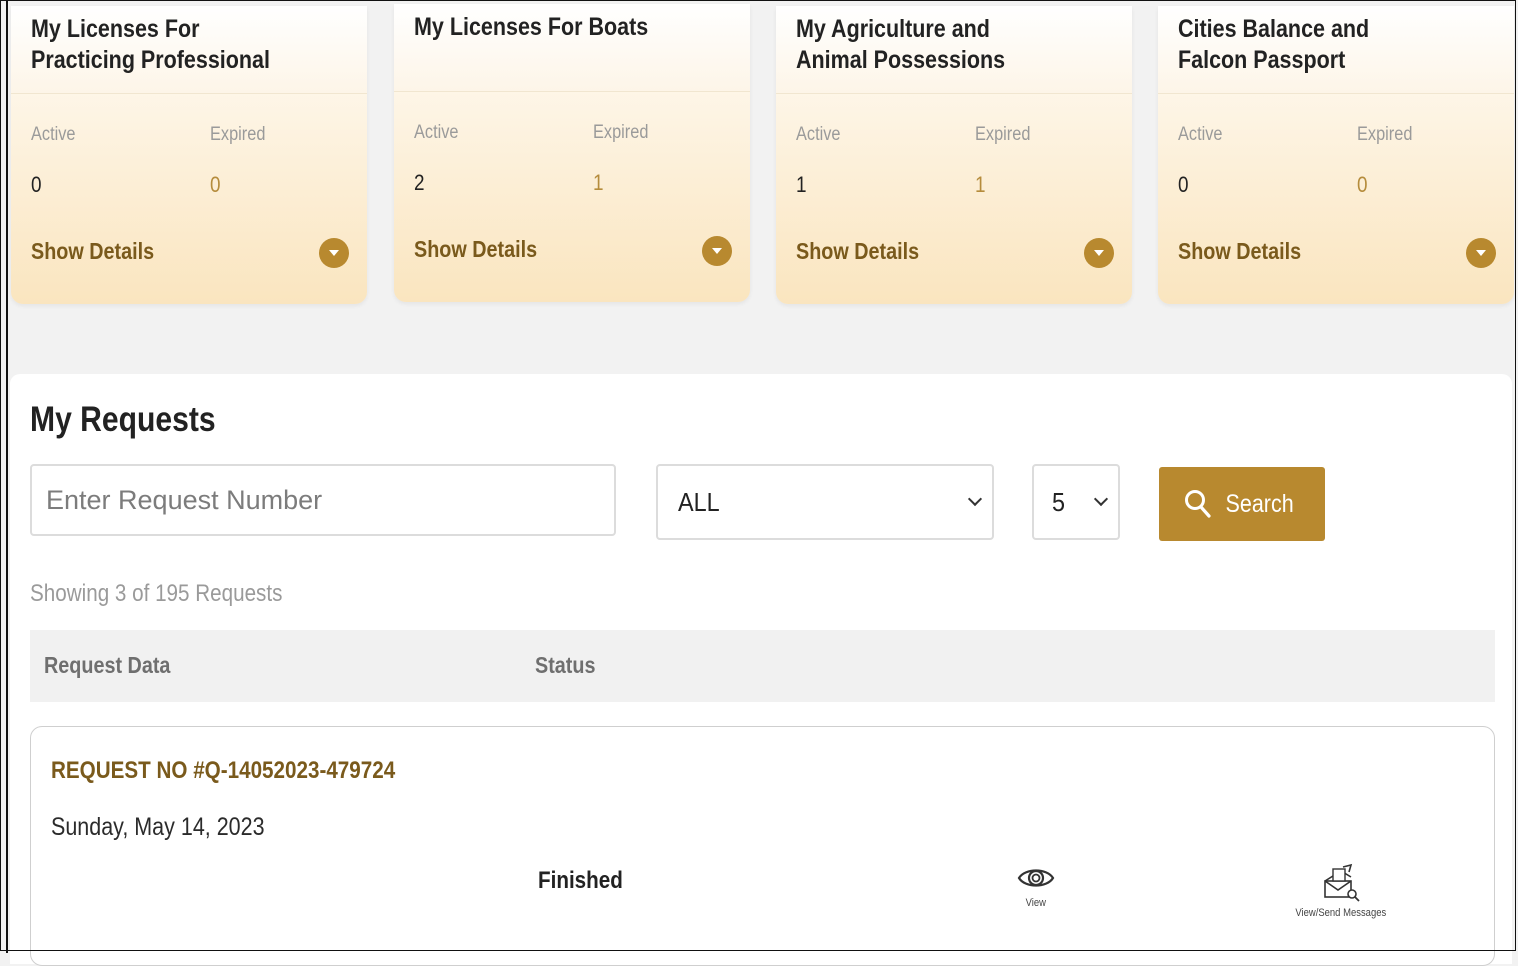 The width and height of the screenshot is (1518, 966). What do you see at coordinates (150, 60) in the screenshot?
I see `card-title-line: Practicing Professional` at bounding box center [150, 60].